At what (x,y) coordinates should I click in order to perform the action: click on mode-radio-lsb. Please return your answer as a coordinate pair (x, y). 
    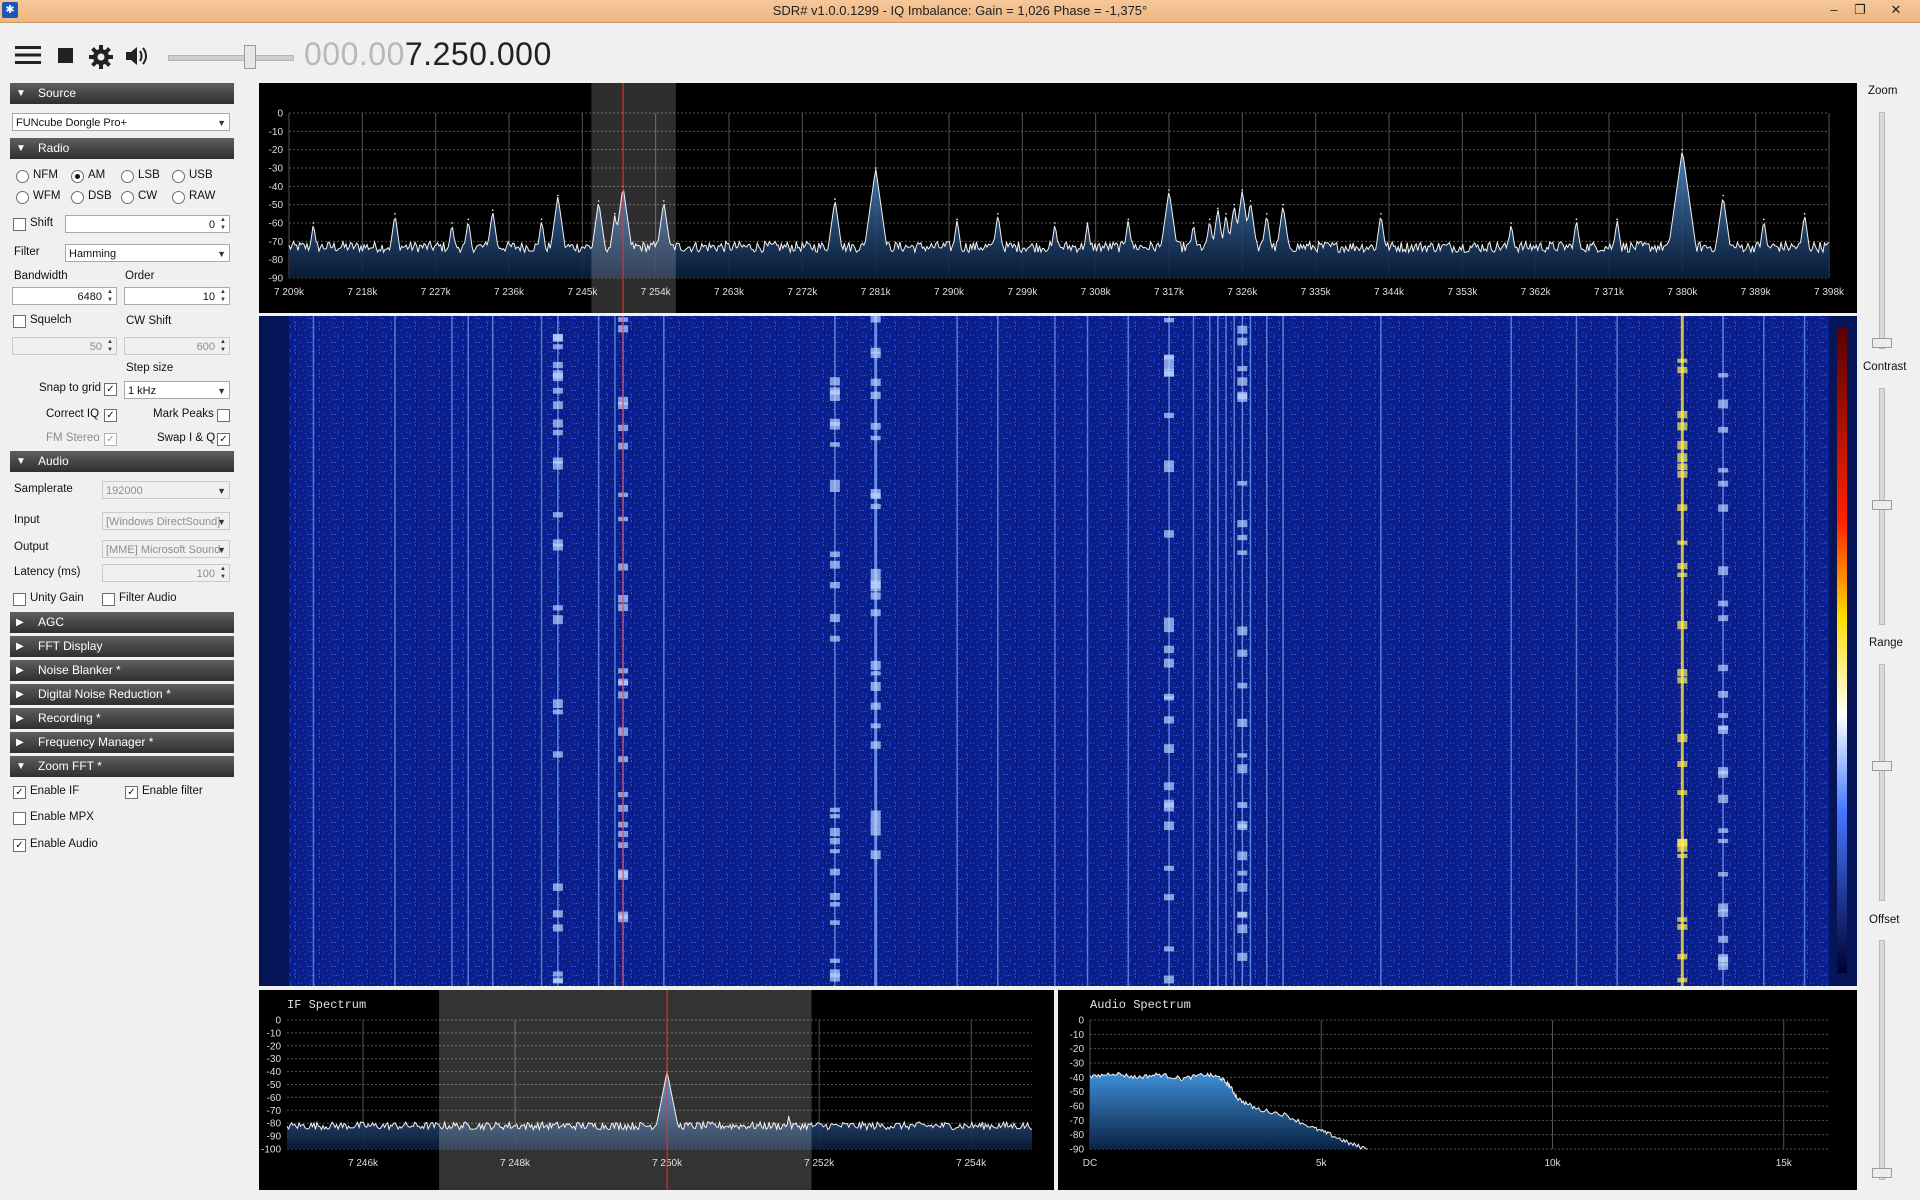
    Looking at the image, I should click on (127, 176).